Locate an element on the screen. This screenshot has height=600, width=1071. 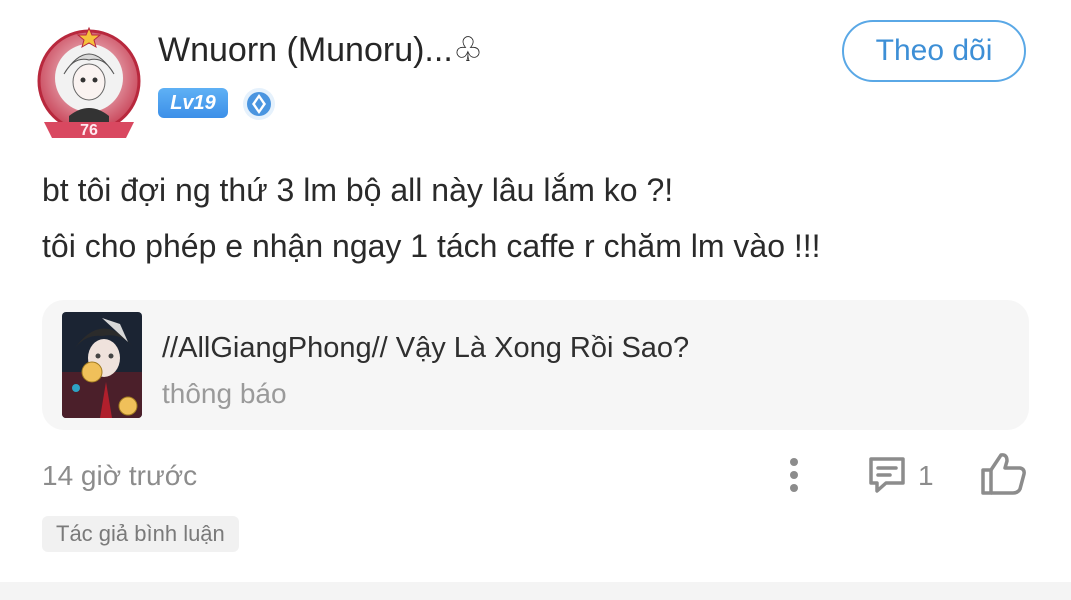
username: Wnuorn (Munoru)...♧ is located at coordinates (320, 50).